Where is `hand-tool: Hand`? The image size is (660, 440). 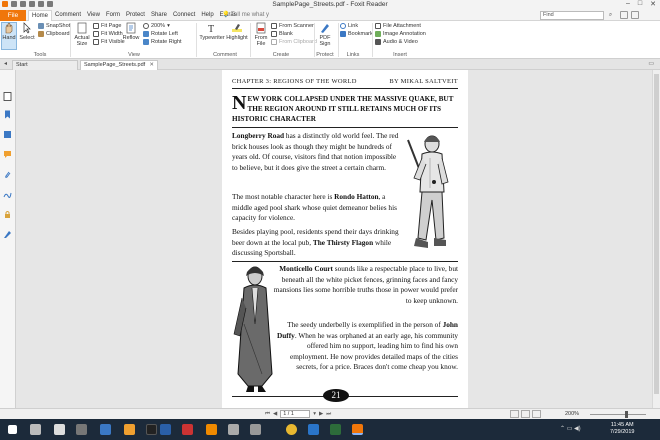
hand-tool: Hand is located at coordinates (9, 31).